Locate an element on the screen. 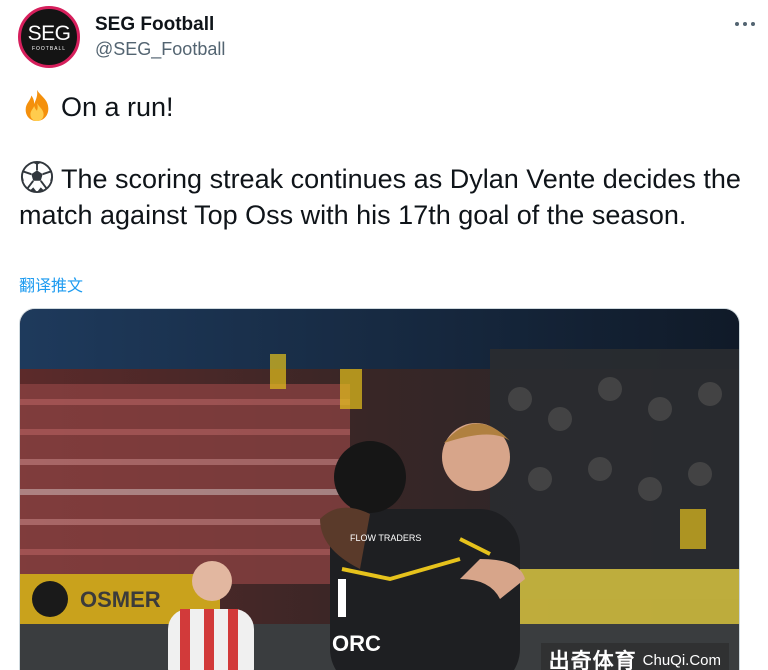 This screenshot has height=670, width=768. watermark-en-text: ChuQi.Com is located at coordinates (681, 660).